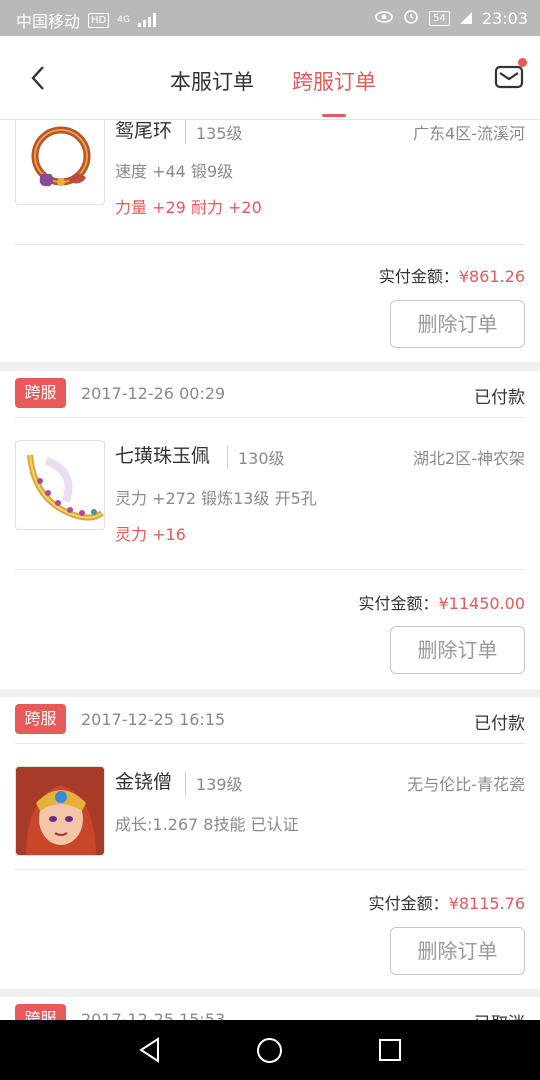  Describe the element at coordinates (99, 20) in the screenshot. I see `hd-icon: HD` at that location.